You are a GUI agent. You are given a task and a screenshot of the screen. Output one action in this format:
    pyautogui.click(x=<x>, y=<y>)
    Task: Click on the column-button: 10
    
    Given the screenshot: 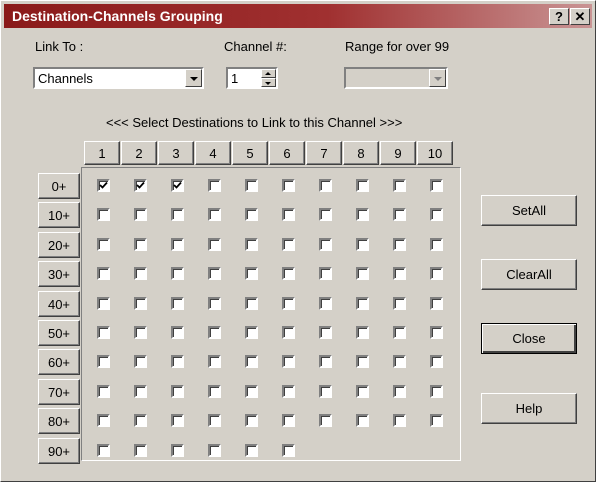 What is the action you would take?
    pyautogui.click(x=435, y=153)
    